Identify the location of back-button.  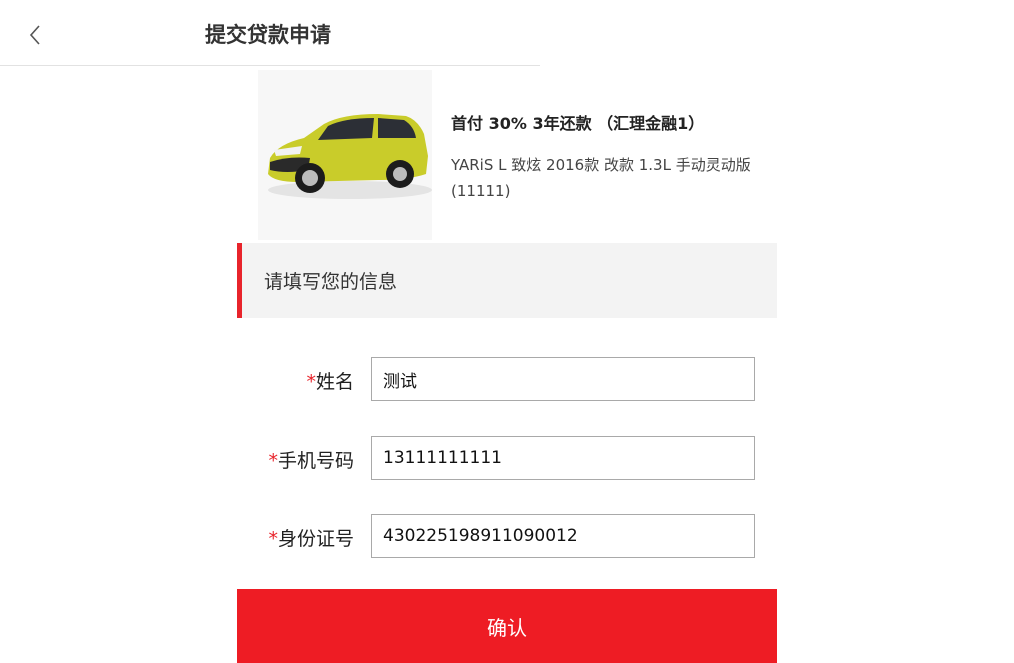
(35, 35).